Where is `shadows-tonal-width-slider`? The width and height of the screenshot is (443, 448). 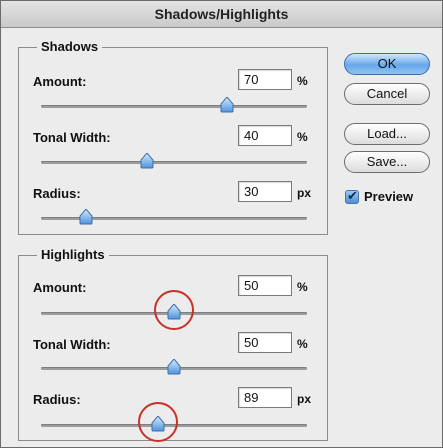
shadows-tonal-width-slider is located at coordinates (174, 161).